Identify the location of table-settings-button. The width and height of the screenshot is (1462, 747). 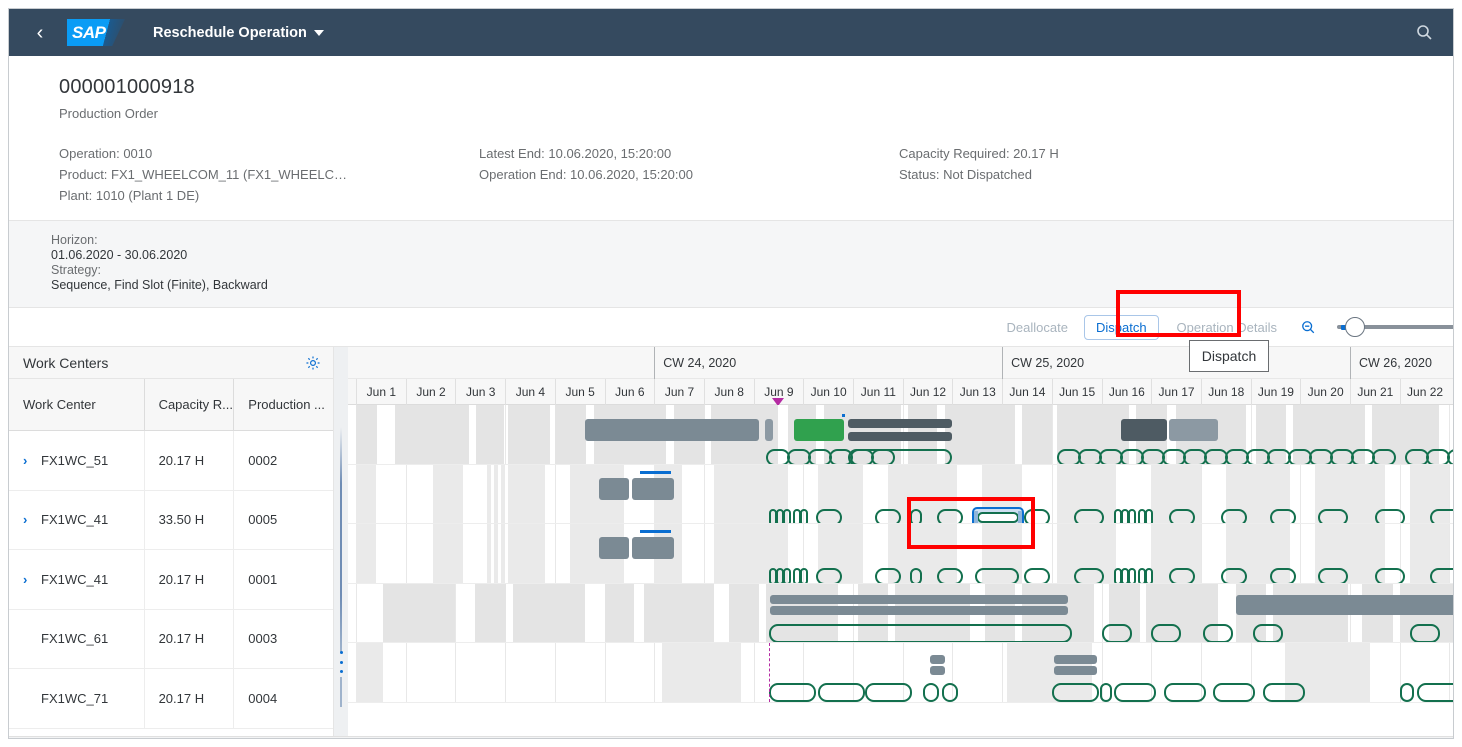
(313, 363).